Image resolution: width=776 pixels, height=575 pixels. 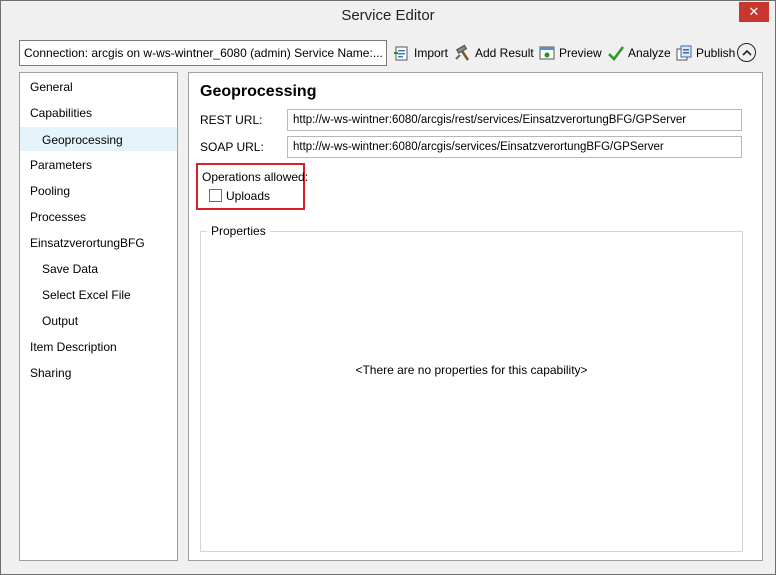 I want to click on preview-button: Preview, so click(x=570, y=53).